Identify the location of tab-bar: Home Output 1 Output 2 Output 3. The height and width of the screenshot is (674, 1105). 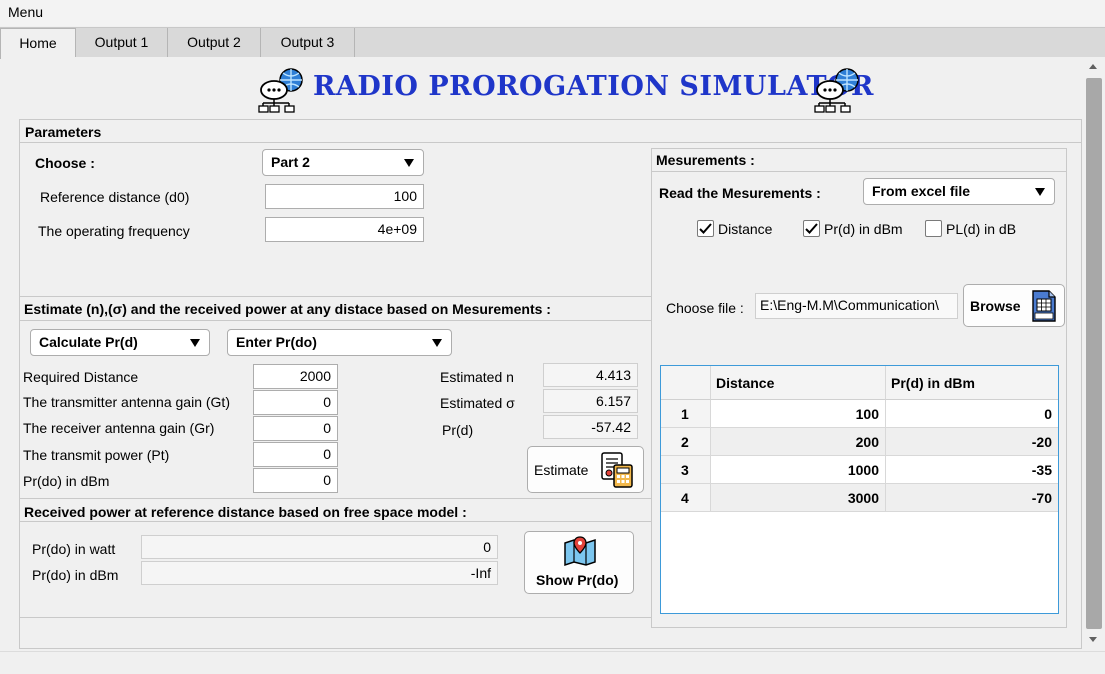
(552, 43).